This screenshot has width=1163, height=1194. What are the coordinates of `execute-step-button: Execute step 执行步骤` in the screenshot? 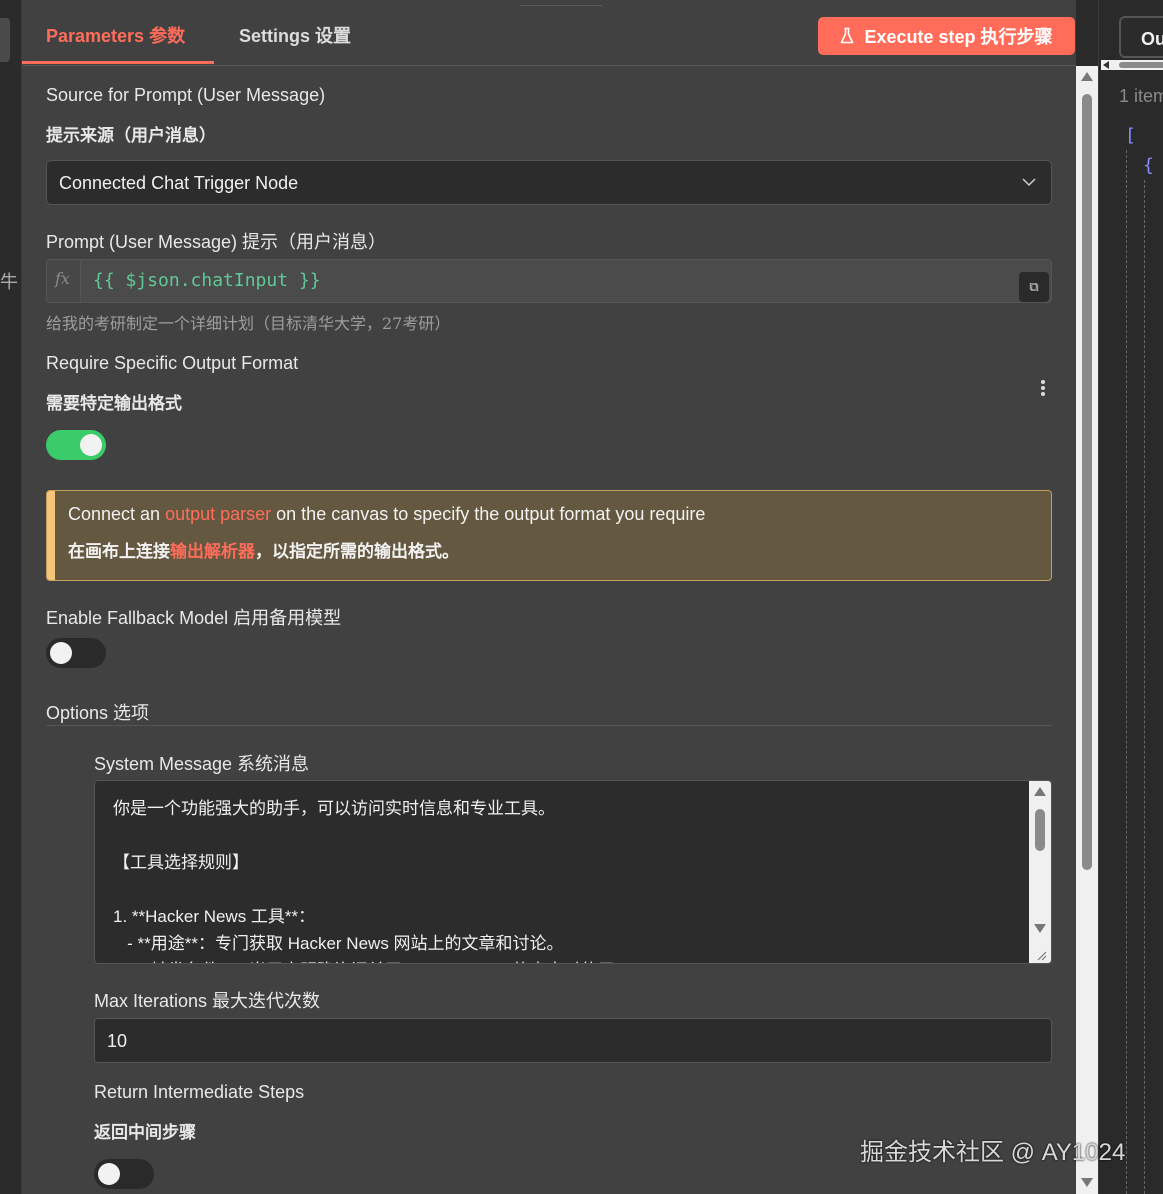 It's located at (946, 36).